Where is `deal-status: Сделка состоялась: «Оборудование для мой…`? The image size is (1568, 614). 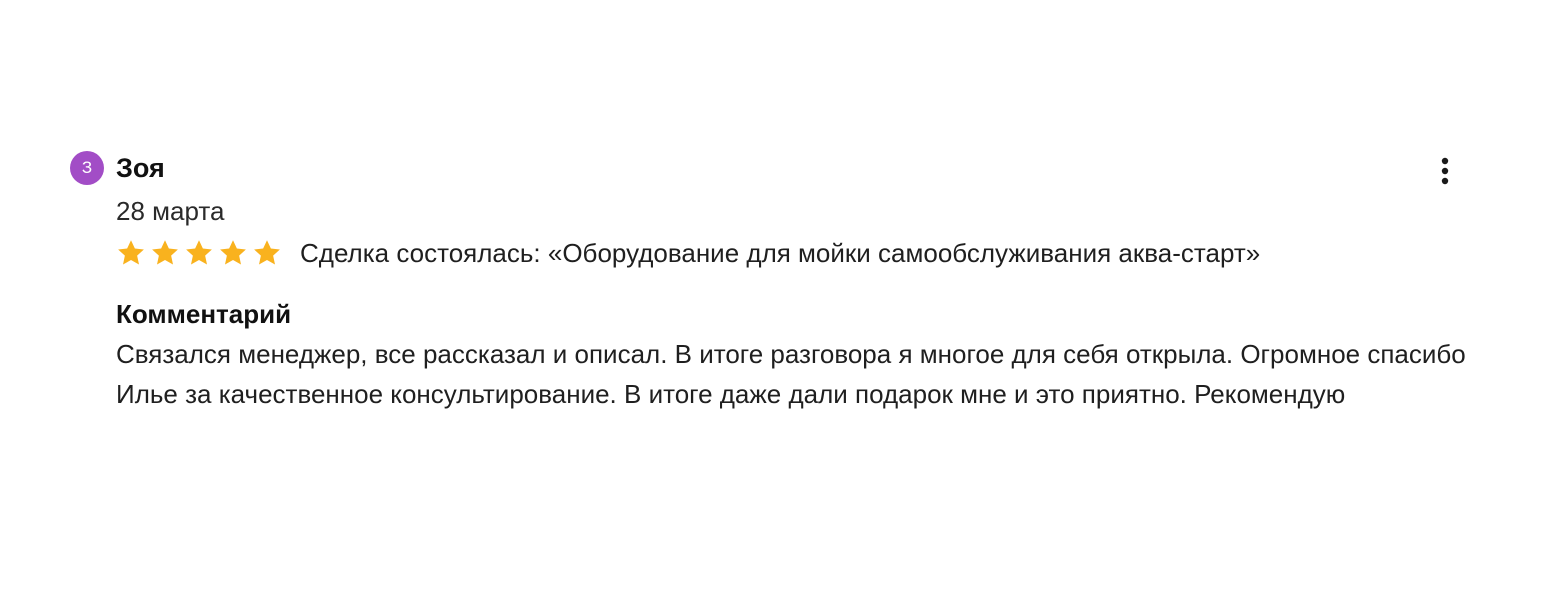
deal-status: Сделка состоялась: «Оборудование для мой… is located at coordinates (780, 252).